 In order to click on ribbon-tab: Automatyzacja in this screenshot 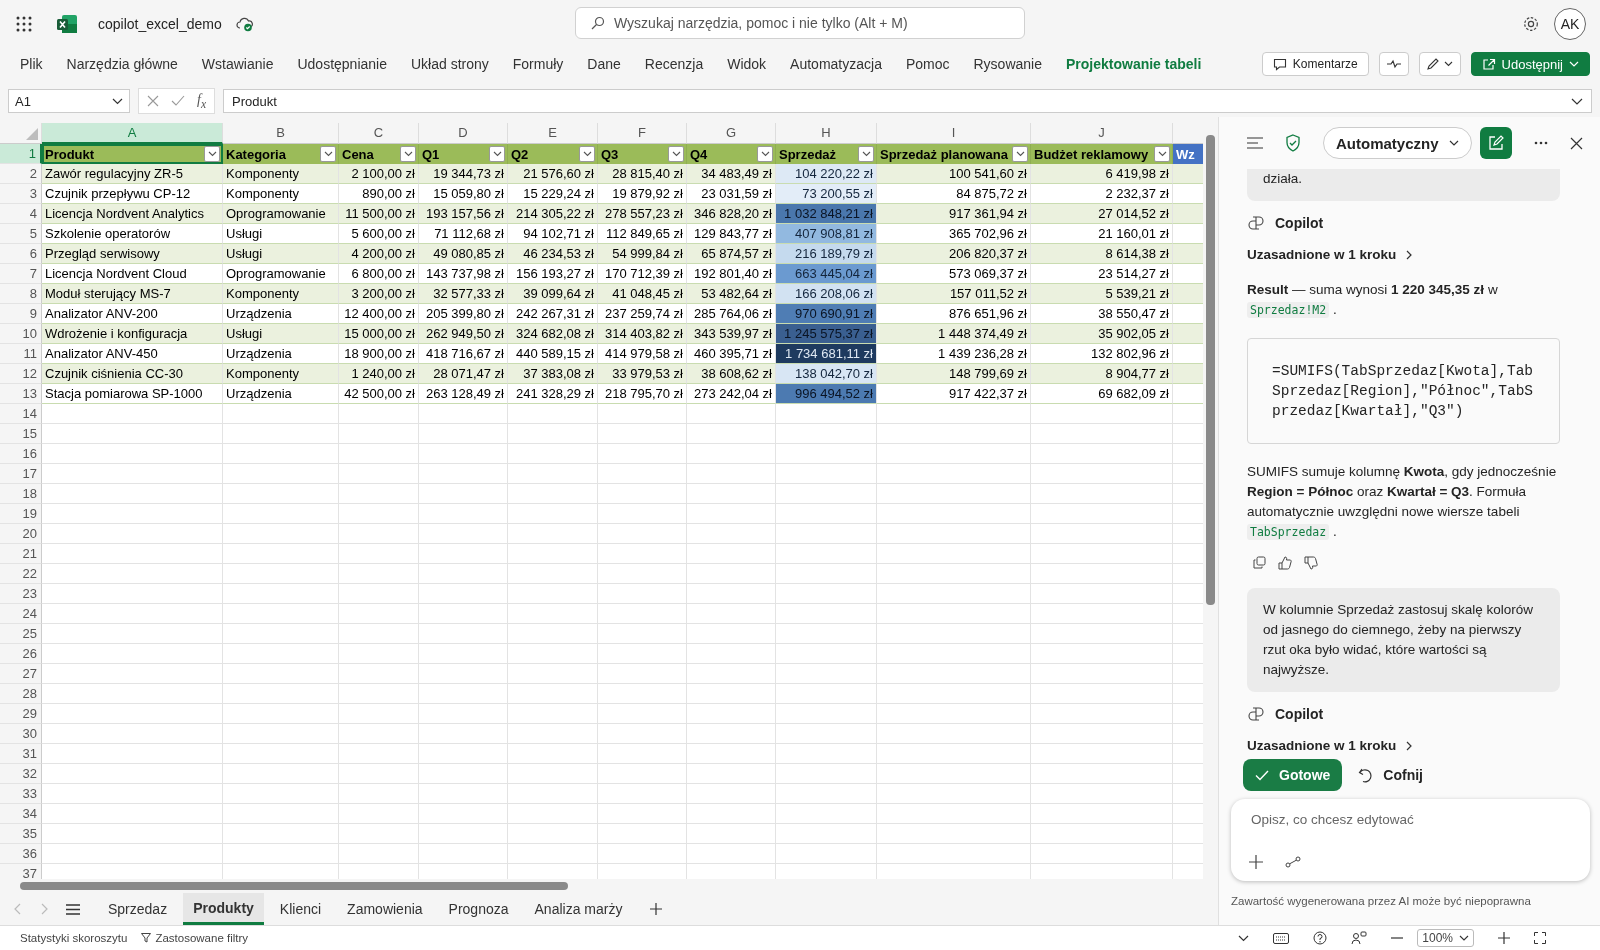, I will do `click(836, 64)`.